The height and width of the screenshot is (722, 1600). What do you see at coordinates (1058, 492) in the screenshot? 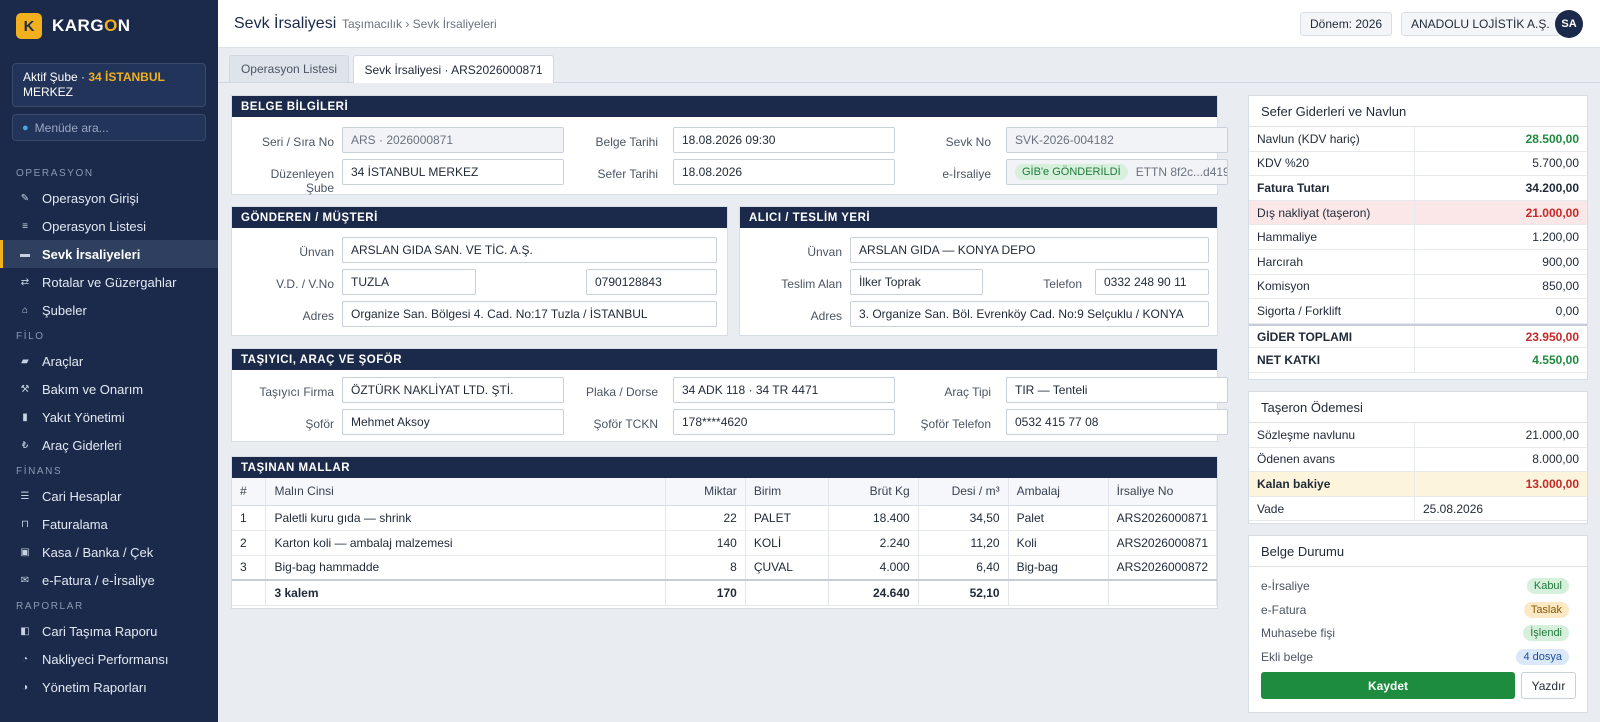
I see `column-header: Ambalaj` at bounding box center [1058, 492].